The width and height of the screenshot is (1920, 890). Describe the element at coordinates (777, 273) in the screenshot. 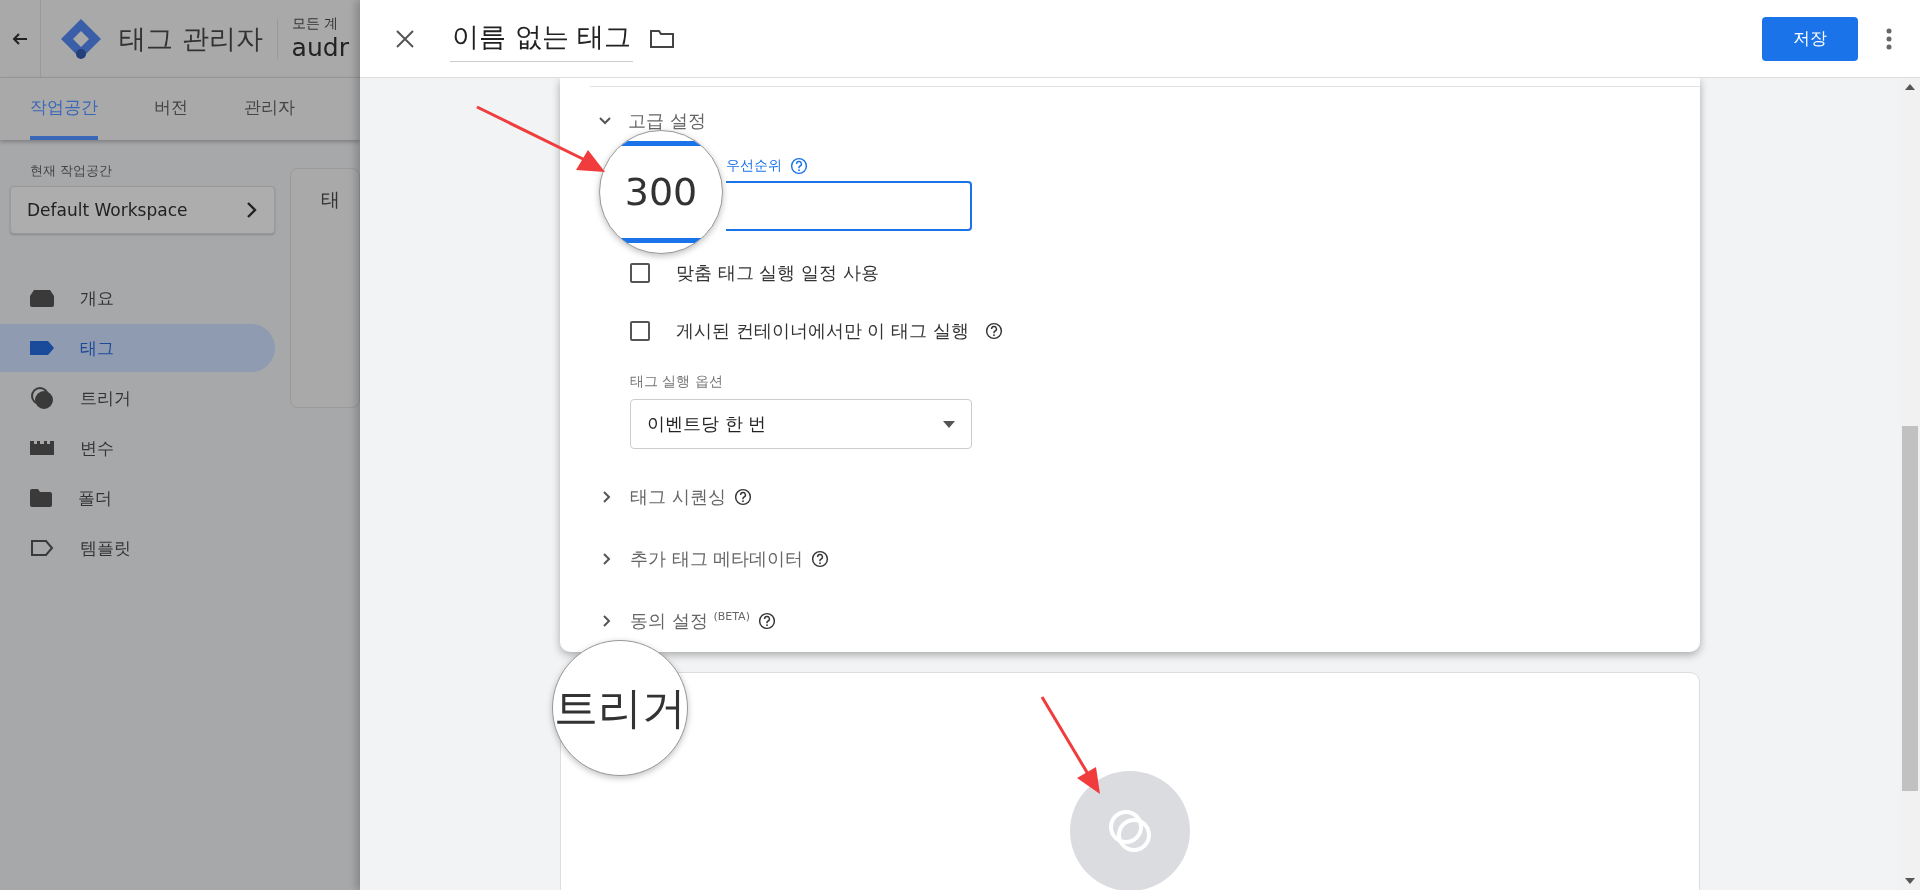

I see `checkbox-label: 맞춤 태그 실행 일정 사용` at that location.